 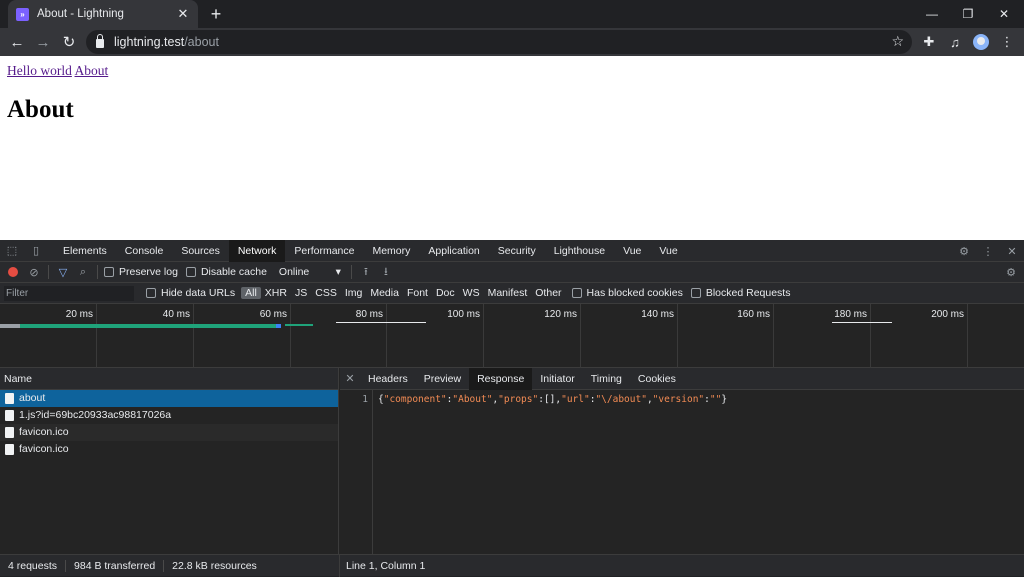 I want to click on disable-cache-label: Disable cache, so click(x=233, y=272).